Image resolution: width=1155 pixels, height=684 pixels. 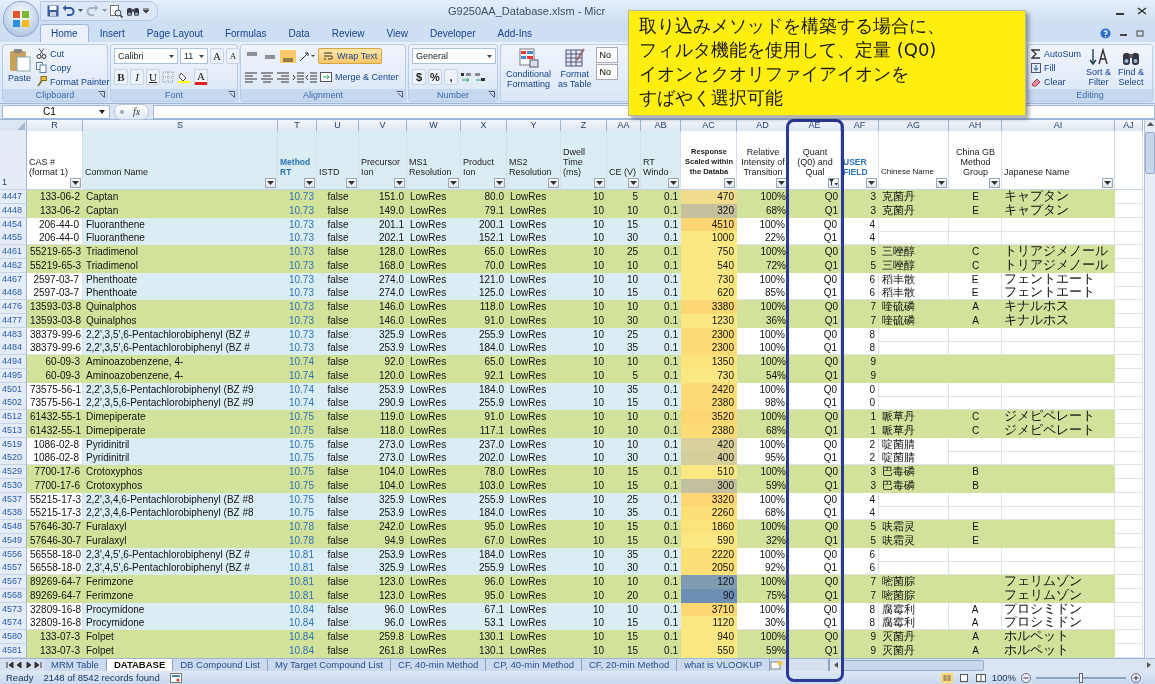 What do you see at coordinates (55, 197) in the screenshot?
I see `table-cell: 133-06-2` at bounding box center [55, 197].